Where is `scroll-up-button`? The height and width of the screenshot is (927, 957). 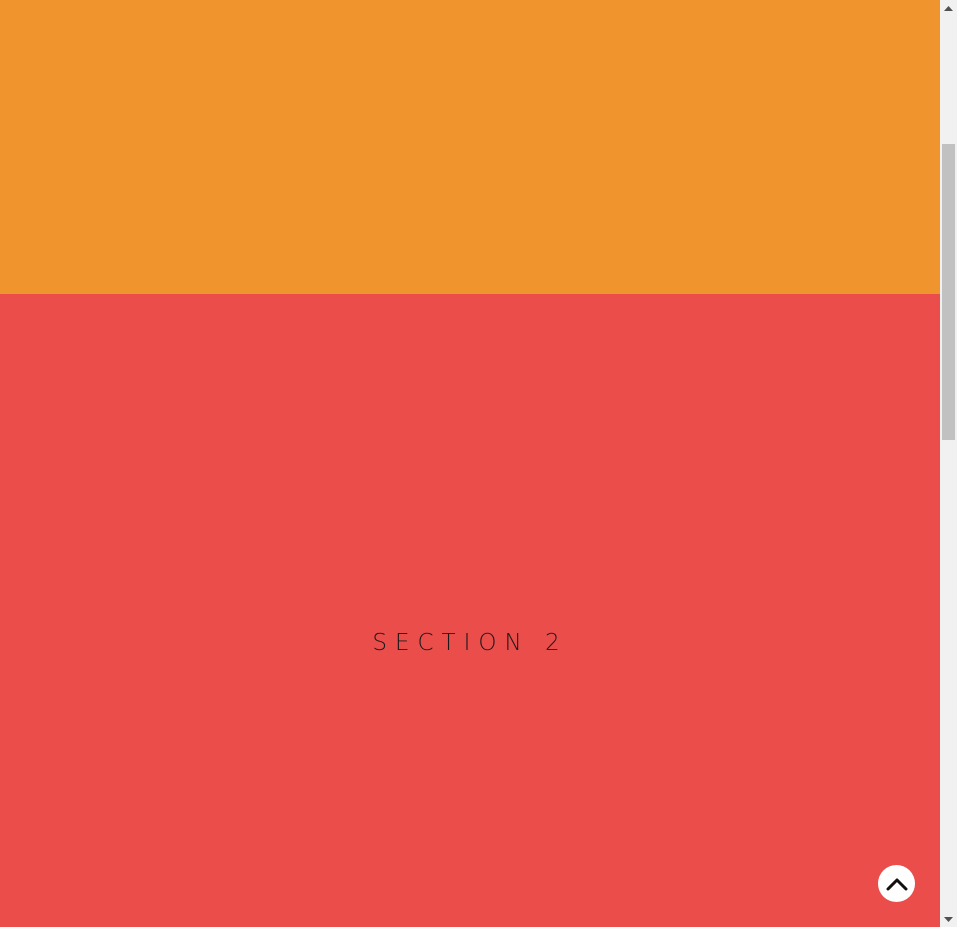 scroll-up-button is located at coordinates (948, 8).